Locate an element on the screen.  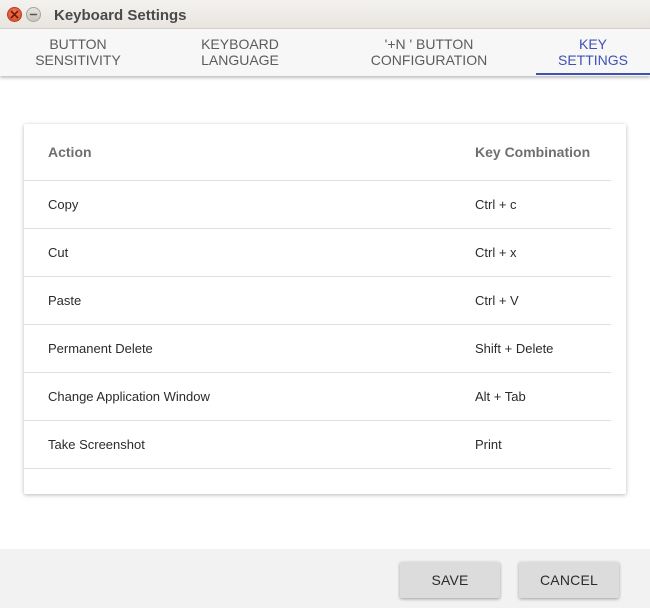
key-combination-cell: Shift + Delete is located at coordinates (514, 348).